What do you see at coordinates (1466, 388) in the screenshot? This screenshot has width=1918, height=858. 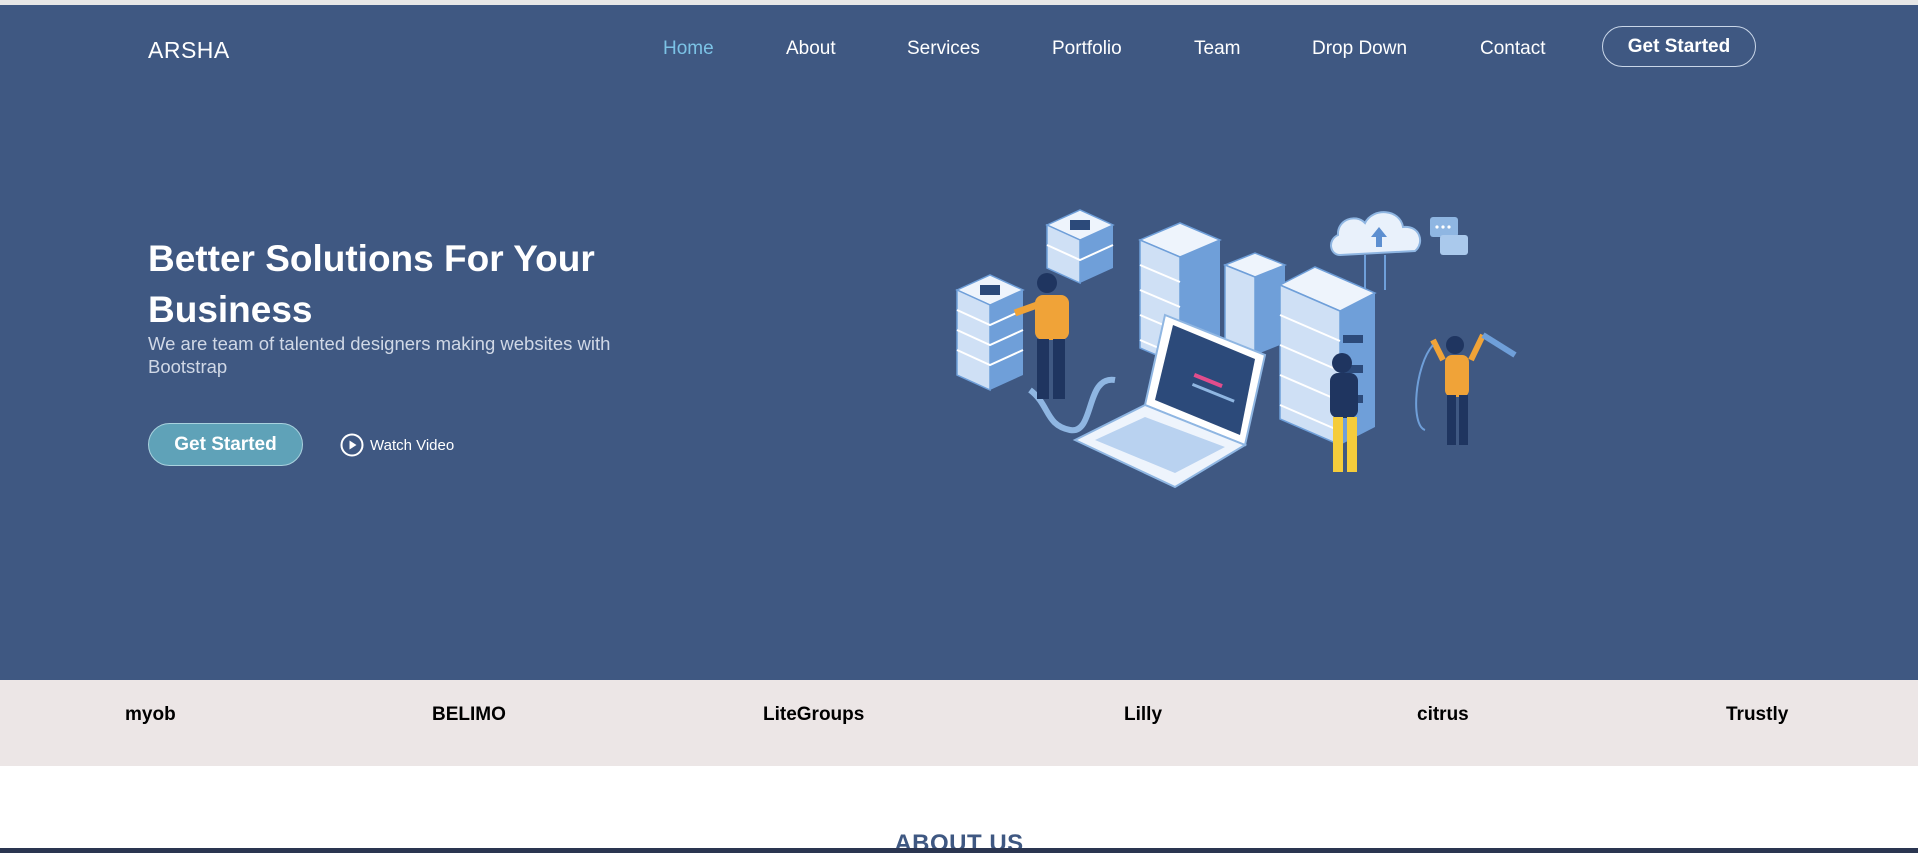 I see `person-right-icon` at bounding box center [1466, 388].